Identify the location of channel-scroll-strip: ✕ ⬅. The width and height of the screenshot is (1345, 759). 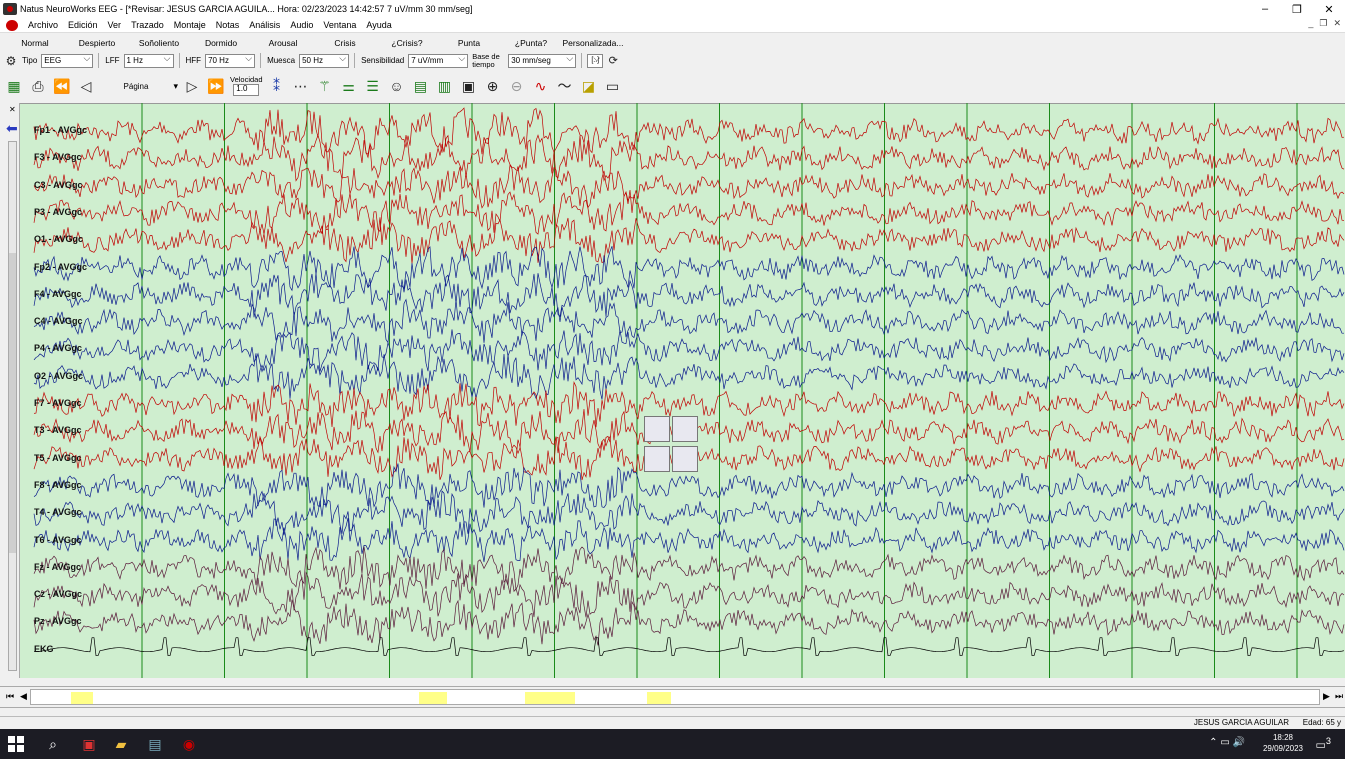
(12, 390).